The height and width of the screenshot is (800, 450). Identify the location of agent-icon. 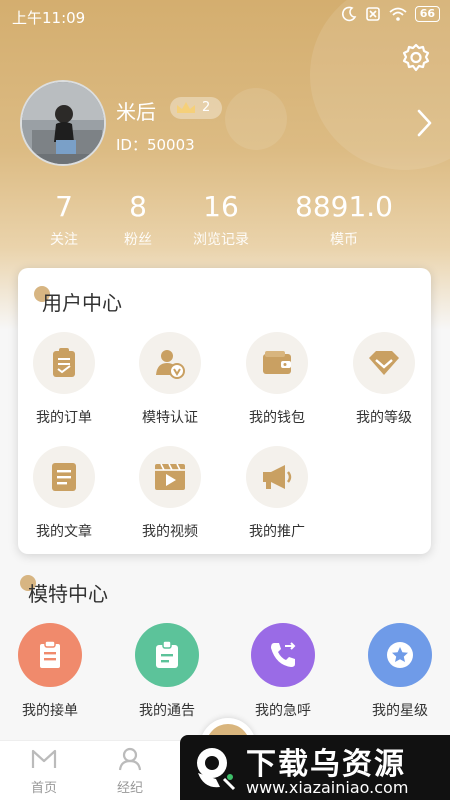
(130, 759).